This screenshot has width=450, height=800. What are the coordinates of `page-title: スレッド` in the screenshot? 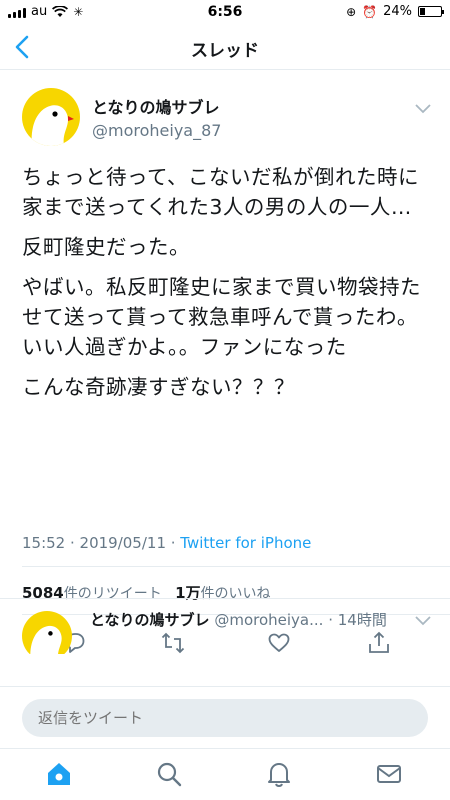 It's located at (225, 51).